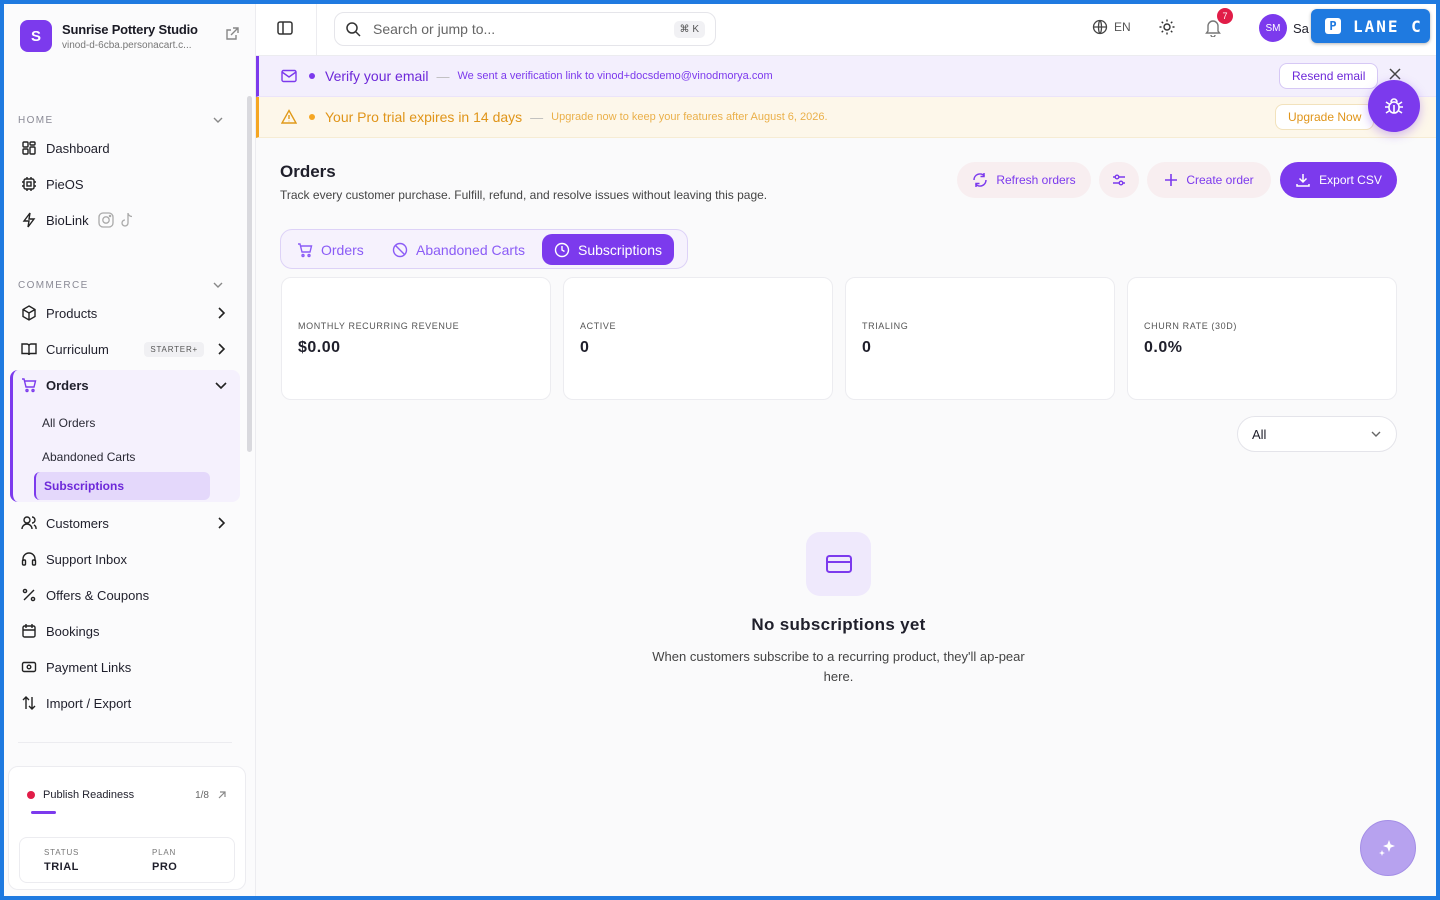  What do you see at coordinates (980, 338) in the screenshot?
I see `stat-card-trialing: TRIALING 0` at bounding box center [980, 338].